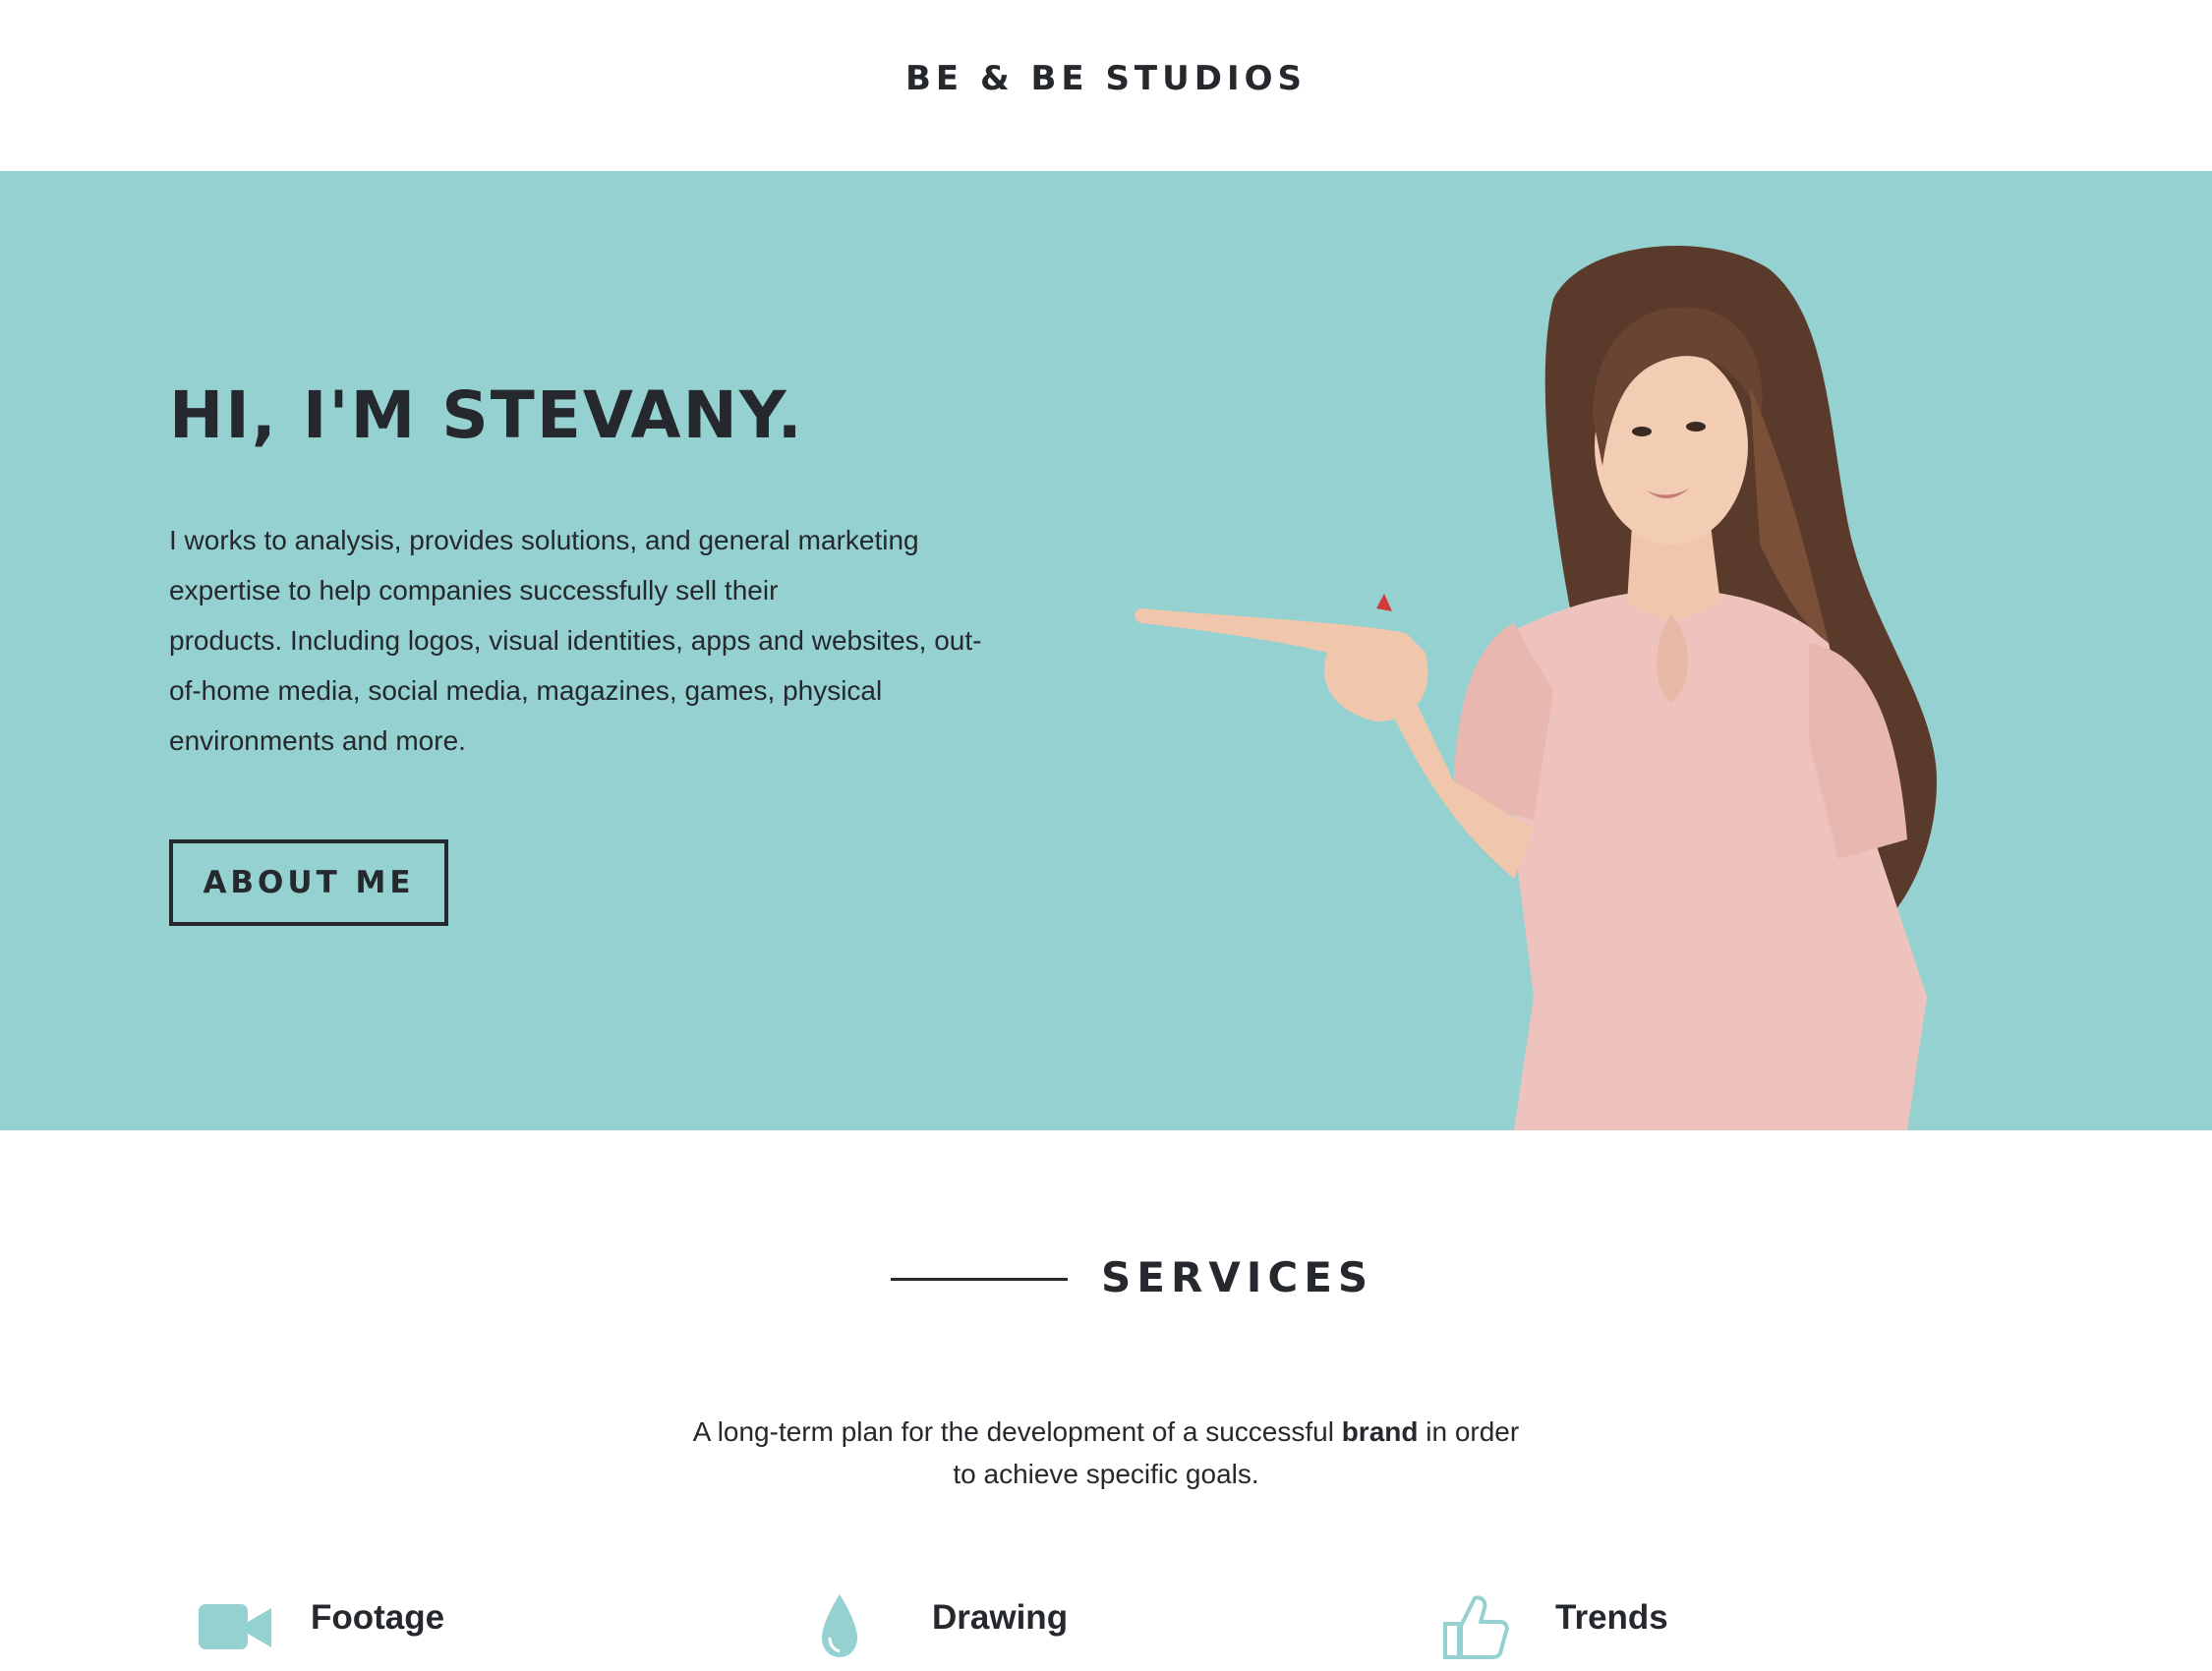 Image resolution: width=2212 pixels, height=1671 pixels. Describe the element at coordinates (309, 882) in the screenshot. I see `about-me-button: ABOUT ME` at that location.